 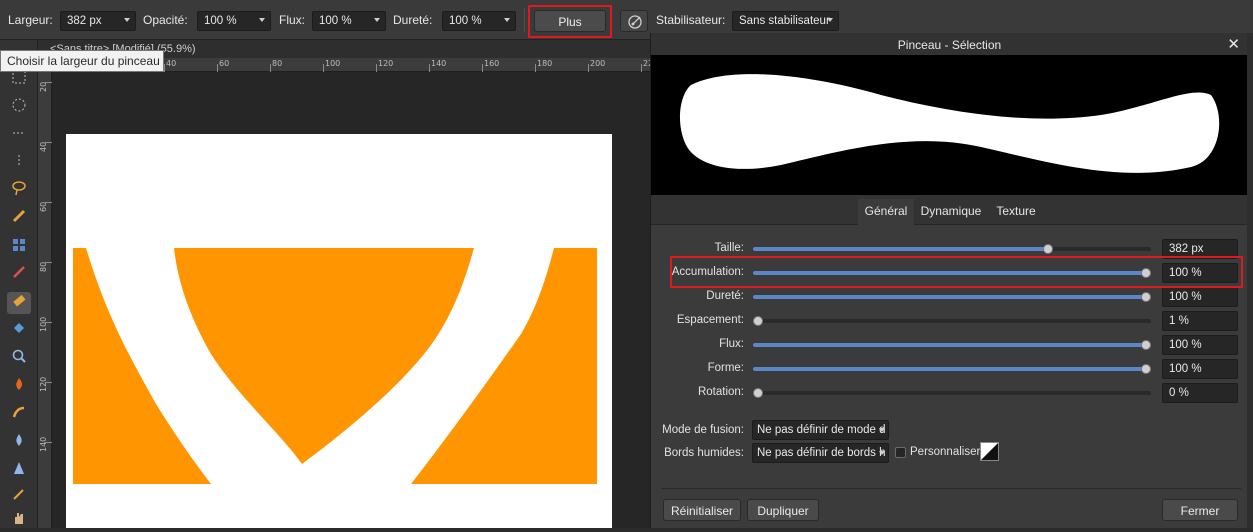 I want to click on largeur-field: 382 px, so click(x=98, y=21).